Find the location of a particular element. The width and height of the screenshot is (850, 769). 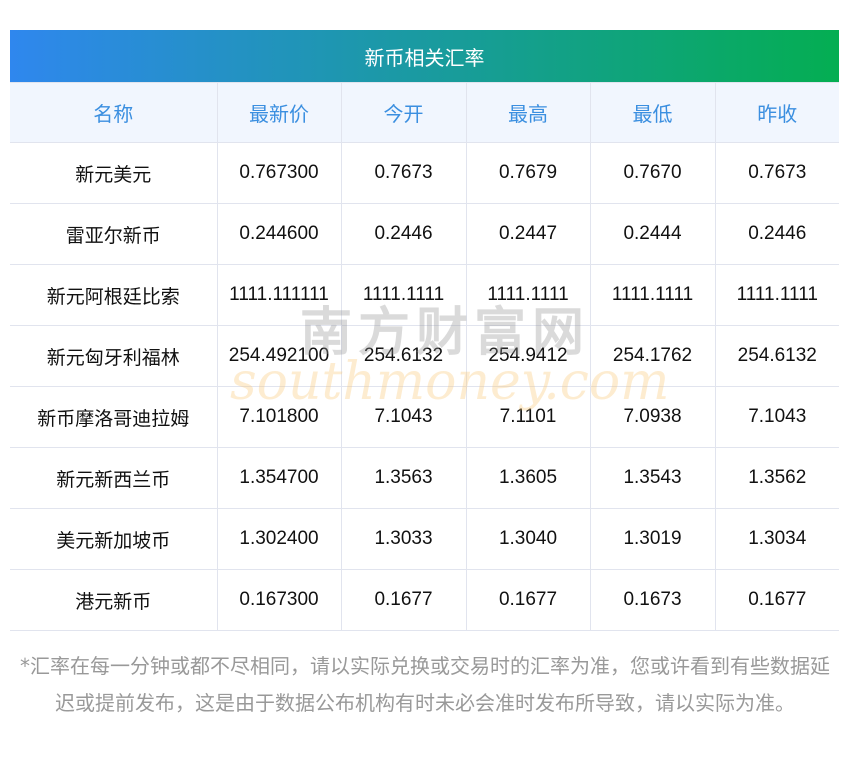

rate-cell: 0.167300 is located at coordinates (279, 600).